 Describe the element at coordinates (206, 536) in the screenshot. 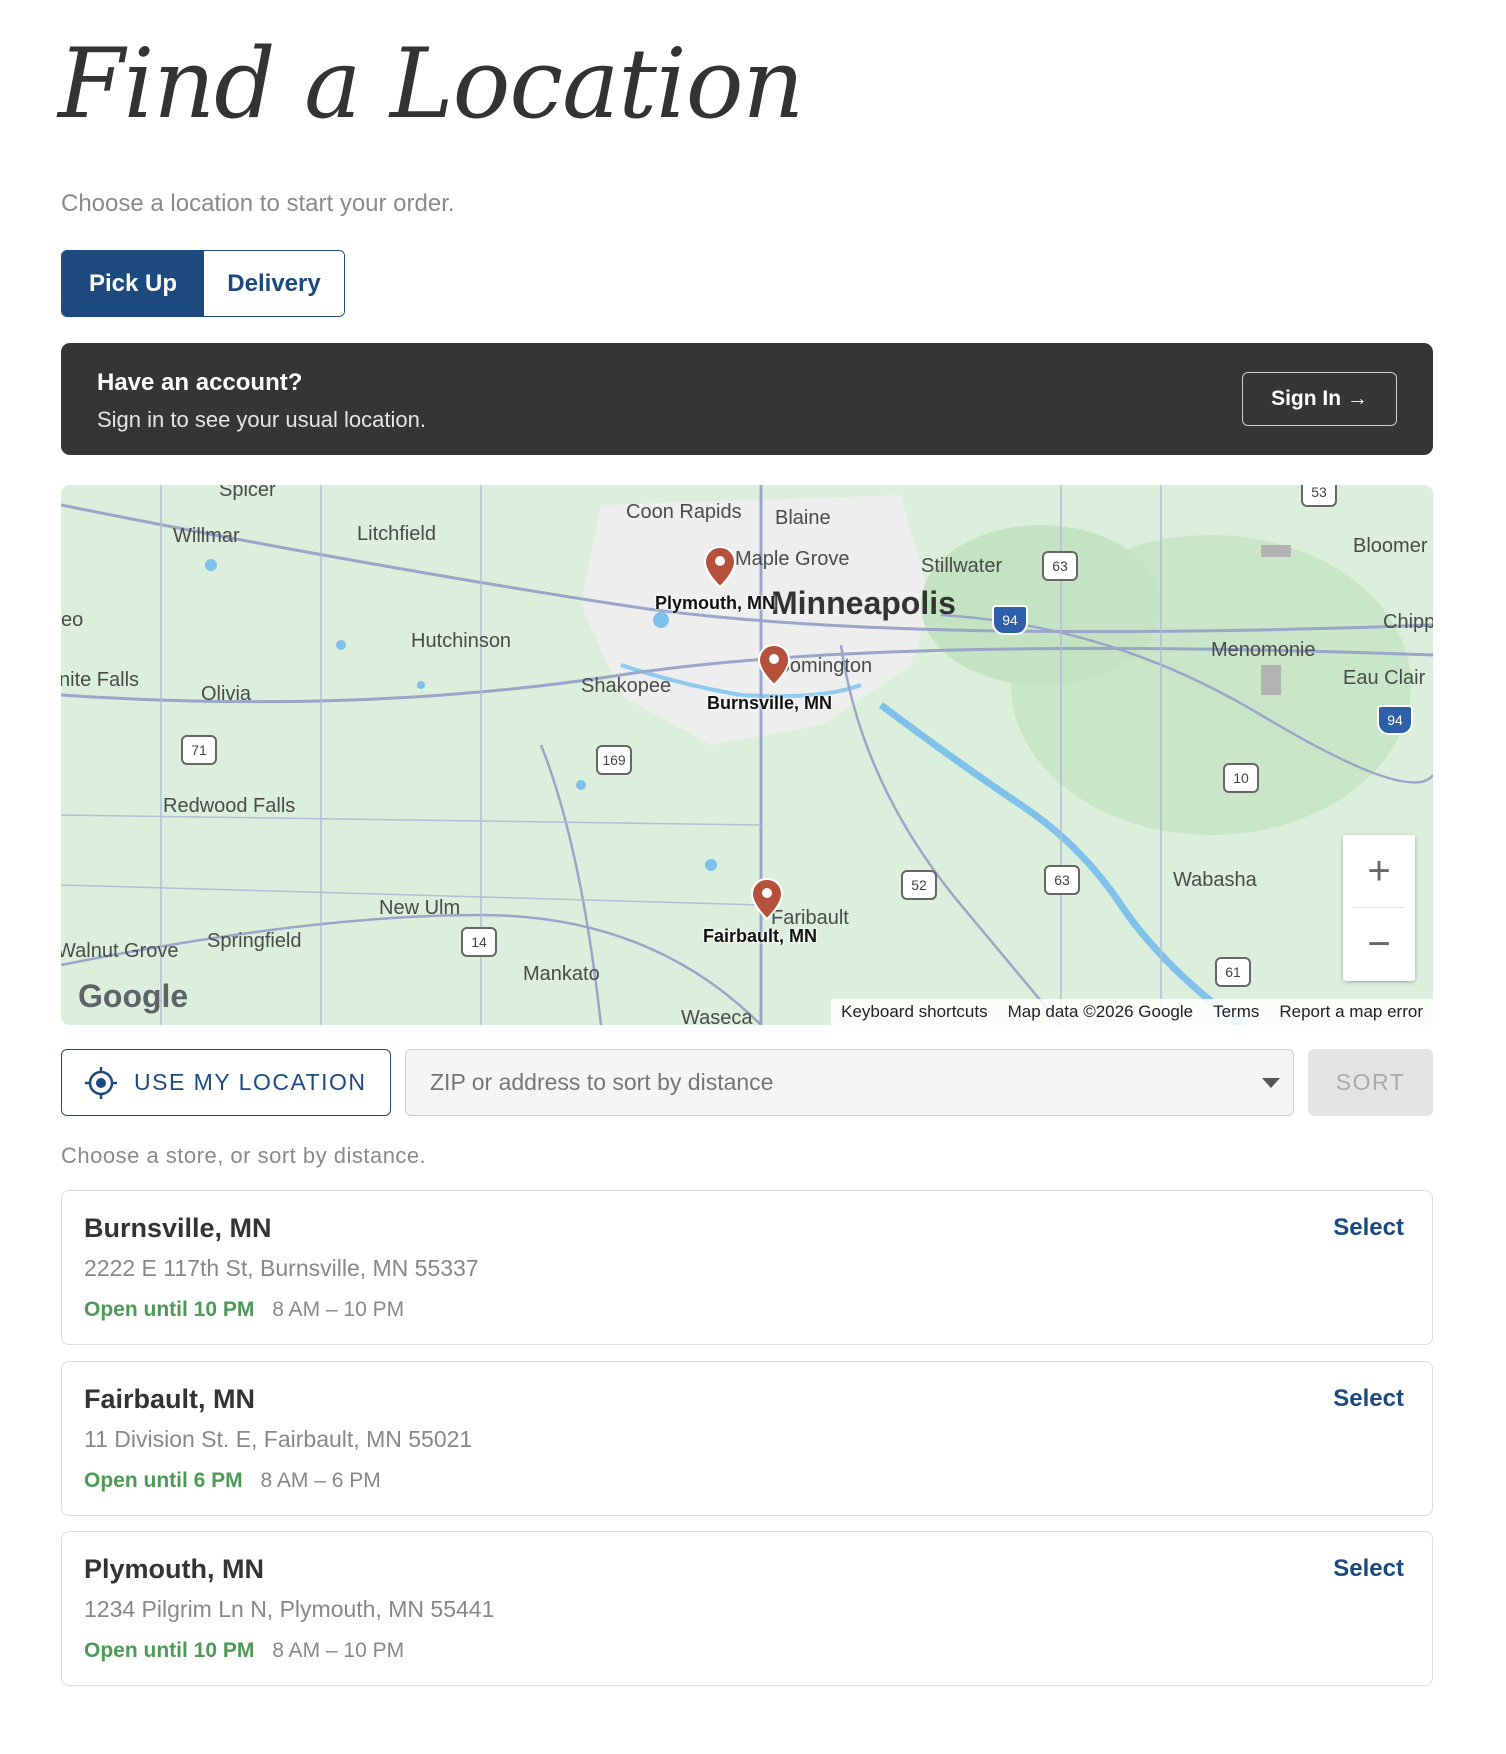

I see `map-label: Willmar` at that location.